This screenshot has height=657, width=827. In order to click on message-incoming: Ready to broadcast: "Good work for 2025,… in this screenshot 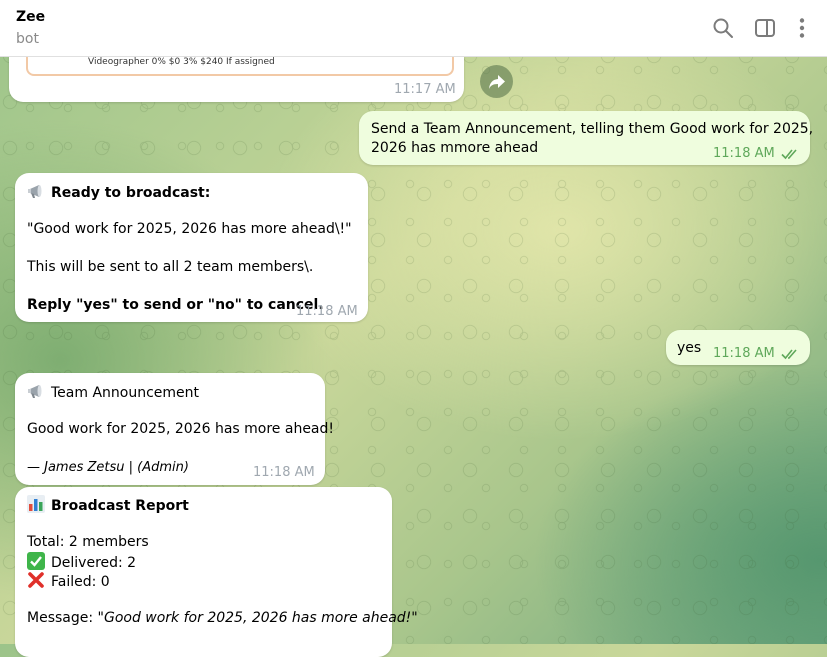, I will do `click(191, 247)`.